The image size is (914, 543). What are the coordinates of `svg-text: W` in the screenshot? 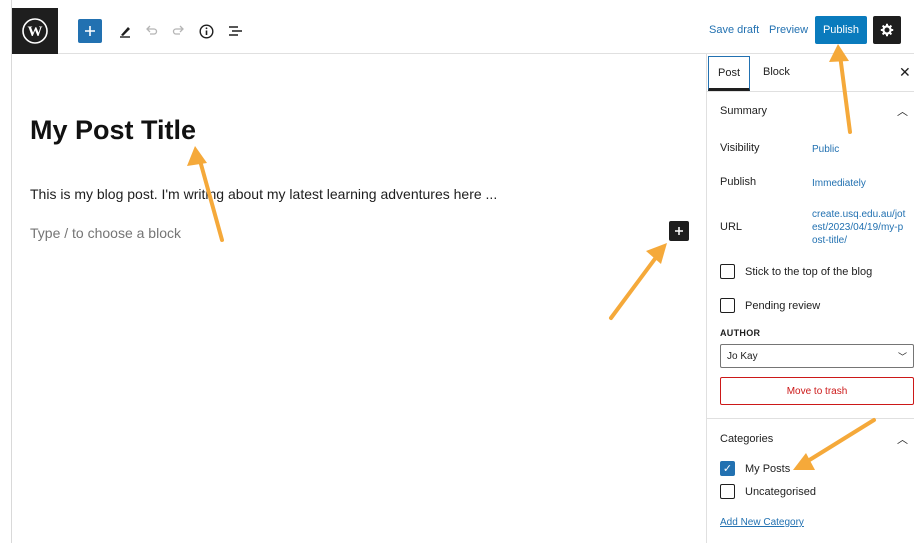 It's located at (35, 32).